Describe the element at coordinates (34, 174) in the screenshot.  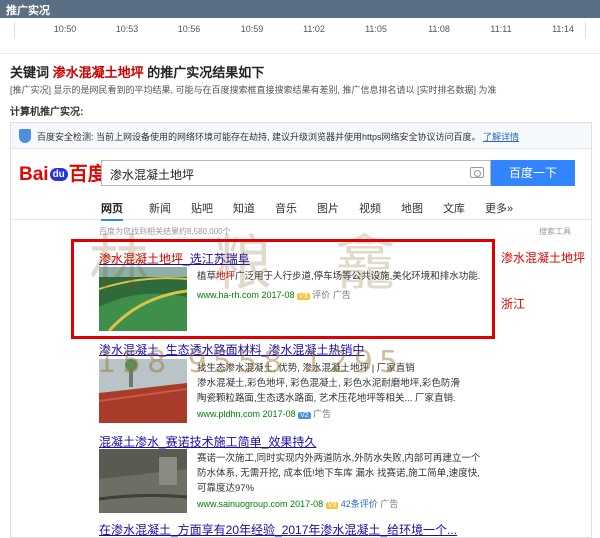
I see `logo-left: Bai` at that location.